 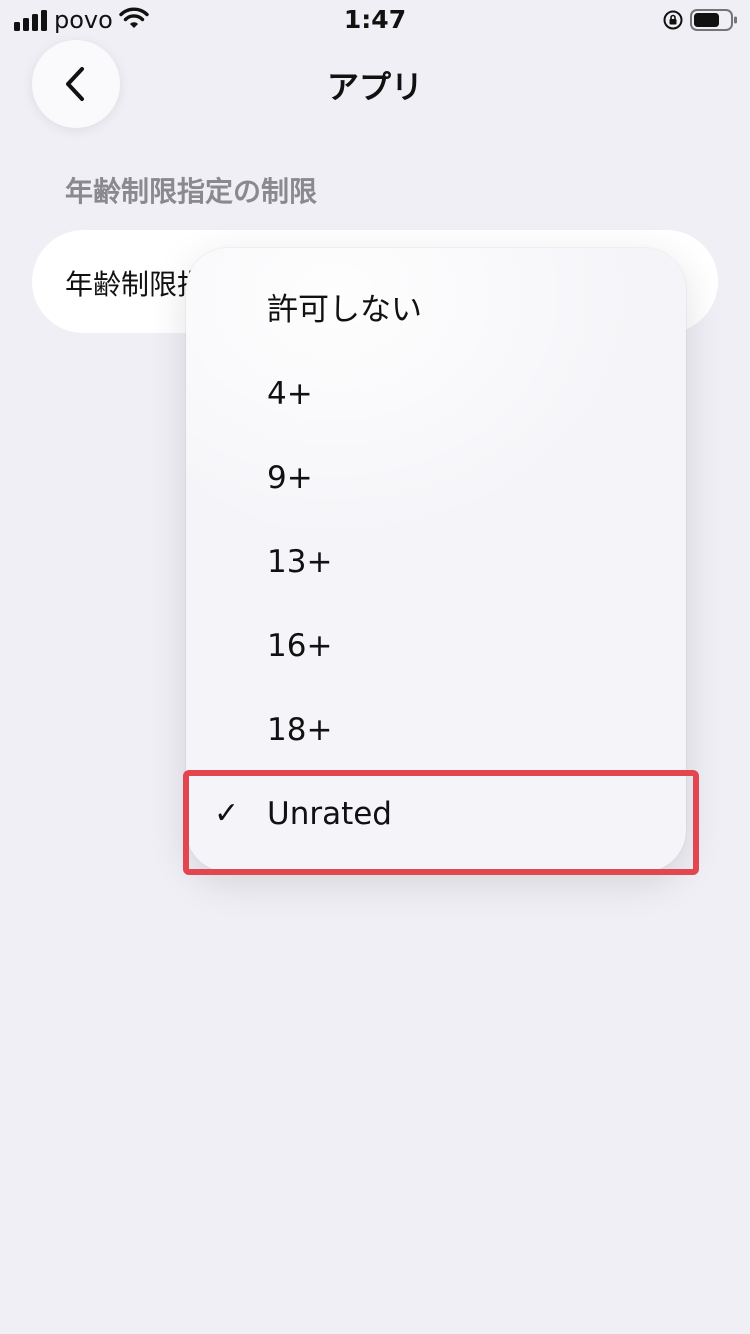 I want to click on menu-item-dont-allow: 許可しない, so click(x=436, y=310).